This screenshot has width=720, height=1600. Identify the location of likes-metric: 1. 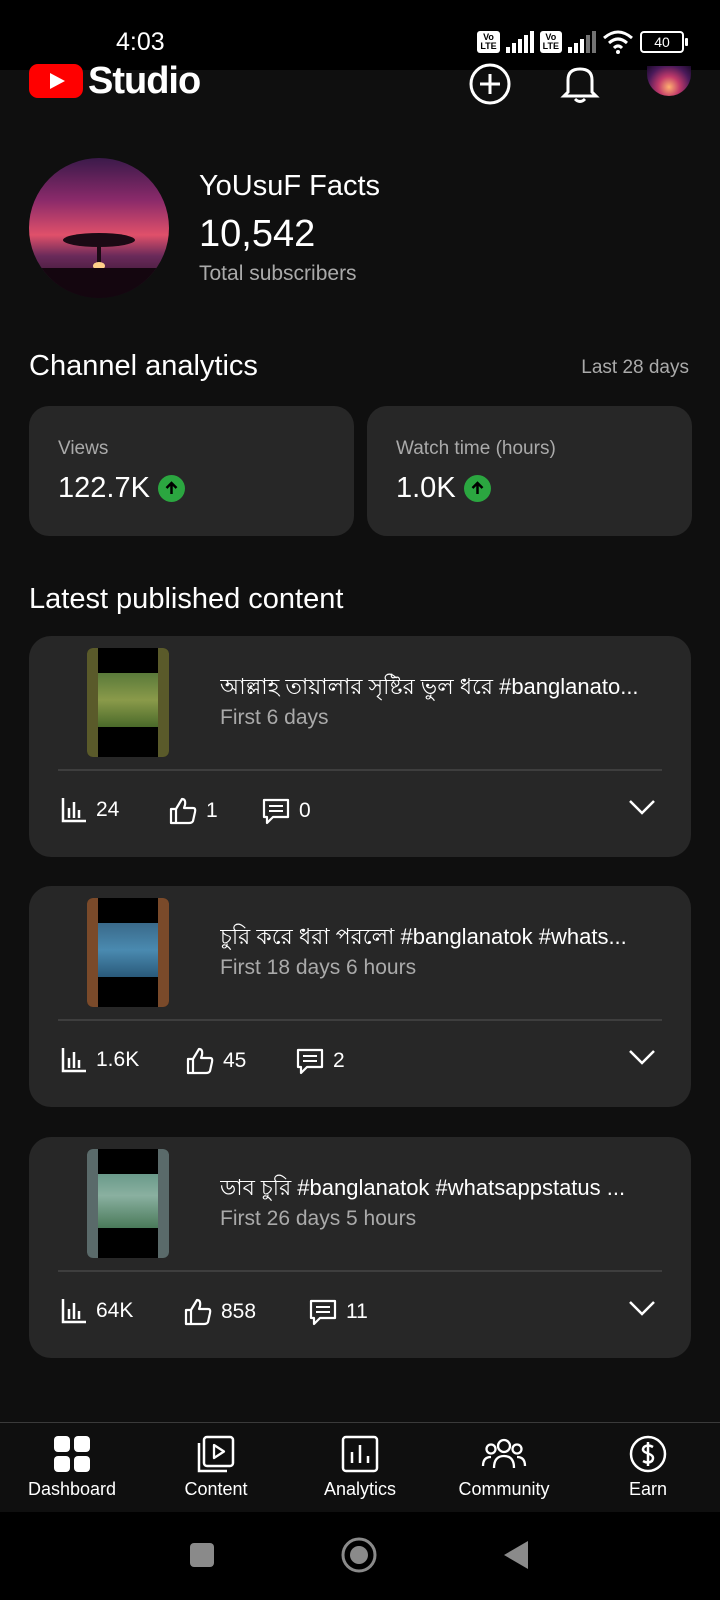
(193, 811).